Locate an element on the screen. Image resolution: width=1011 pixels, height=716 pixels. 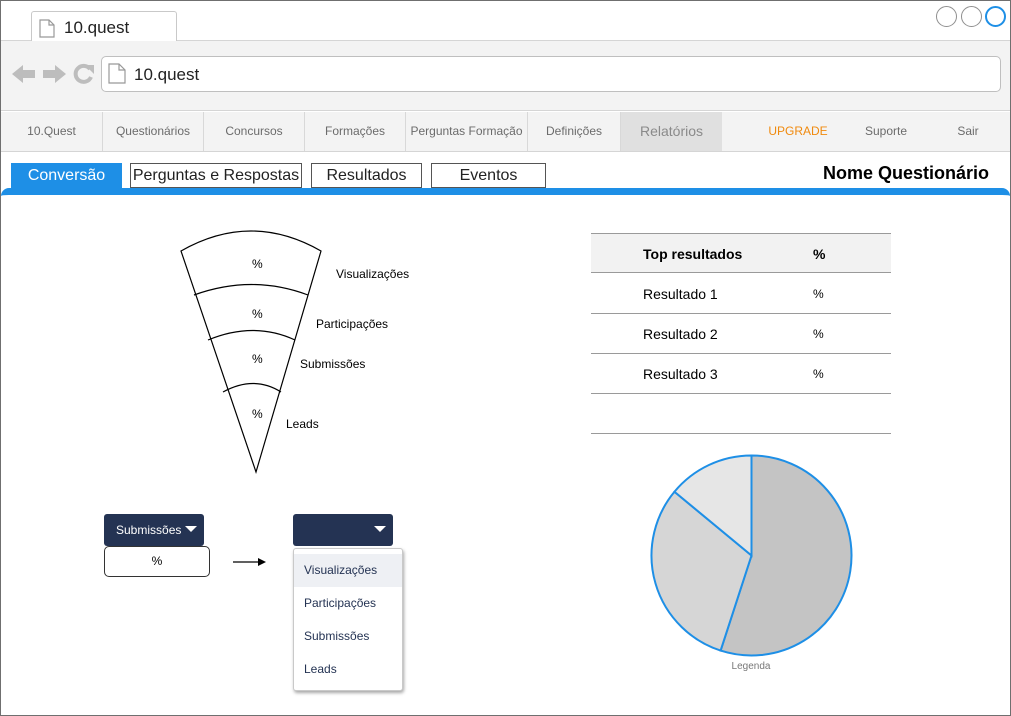
menu-item-relatorios: Relatórios is located at coordinates (671, 131).